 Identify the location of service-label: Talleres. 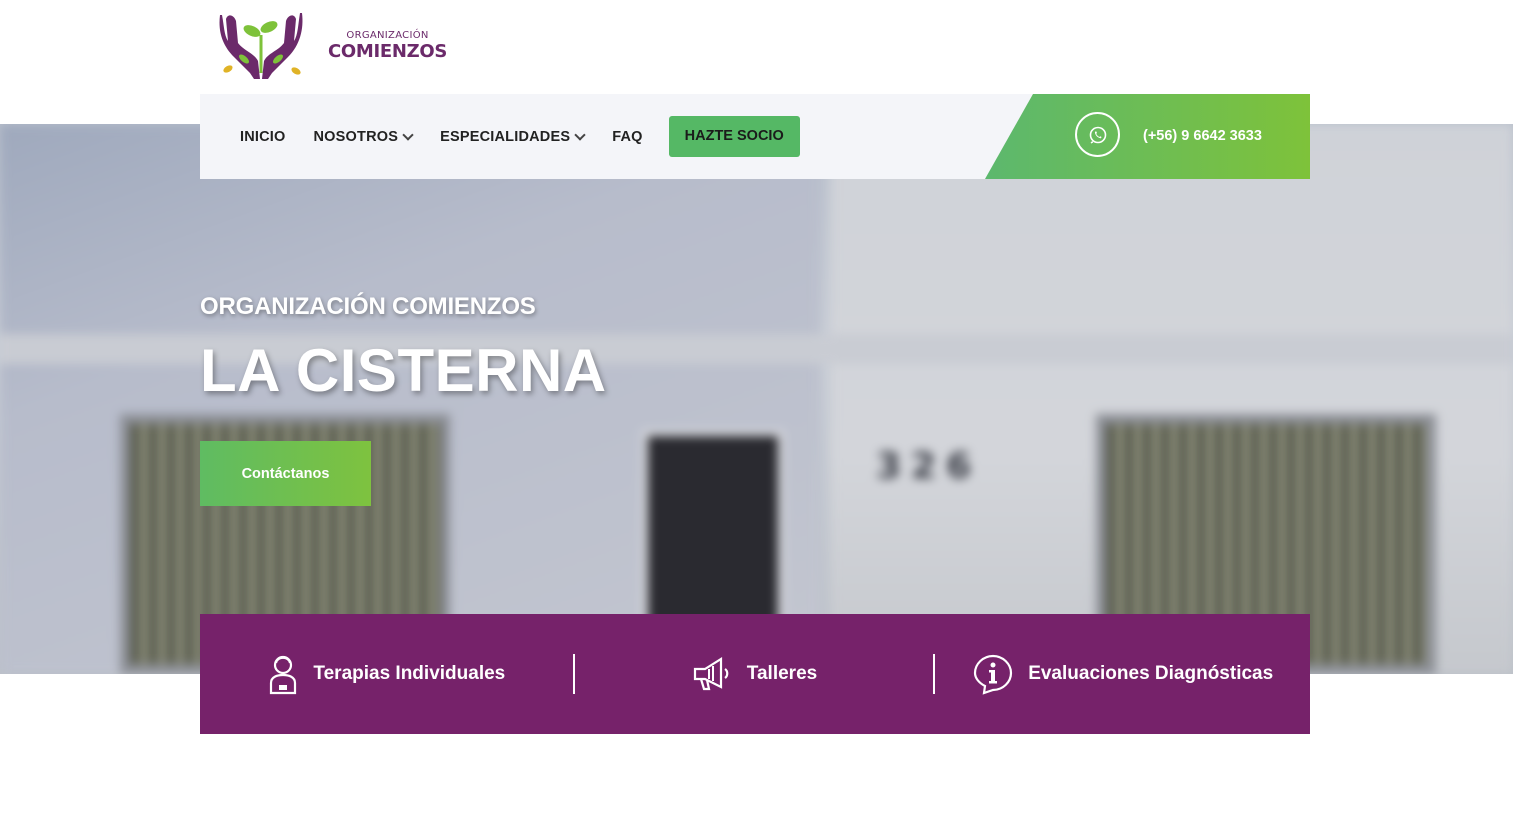
(782, 673).